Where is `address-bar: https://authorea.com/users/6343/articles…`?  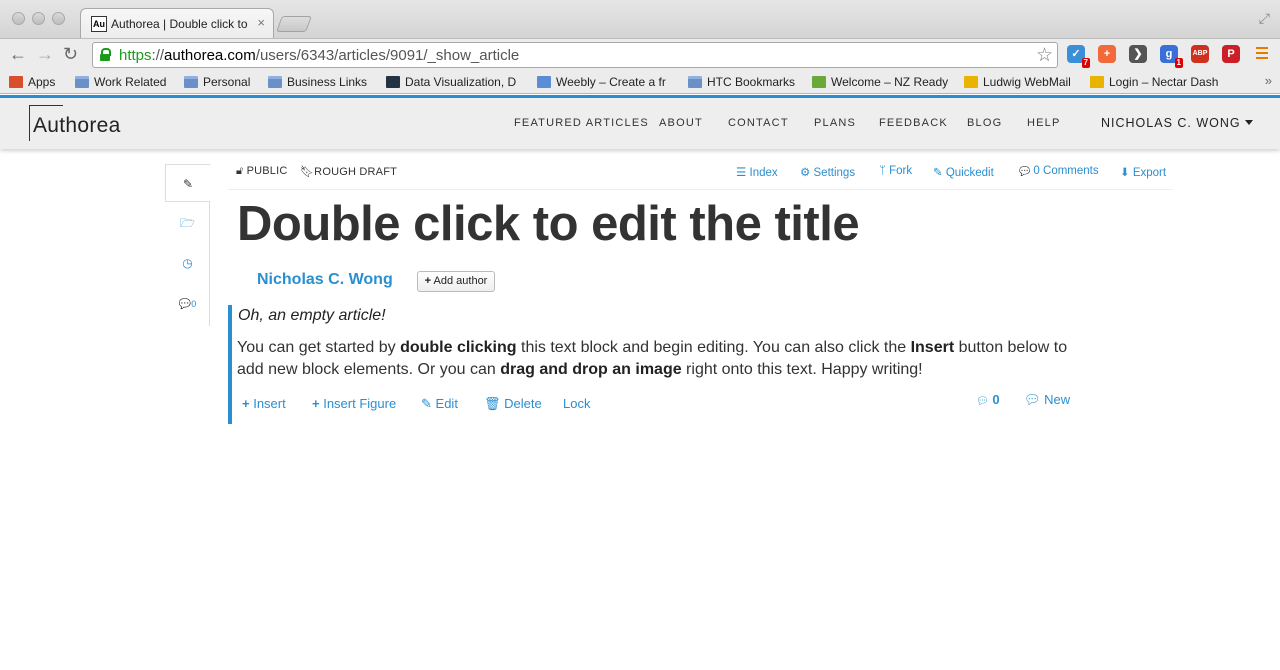 address-bar: https://authorea.com/users/6343/articles… is located at coordinates (575, 55).